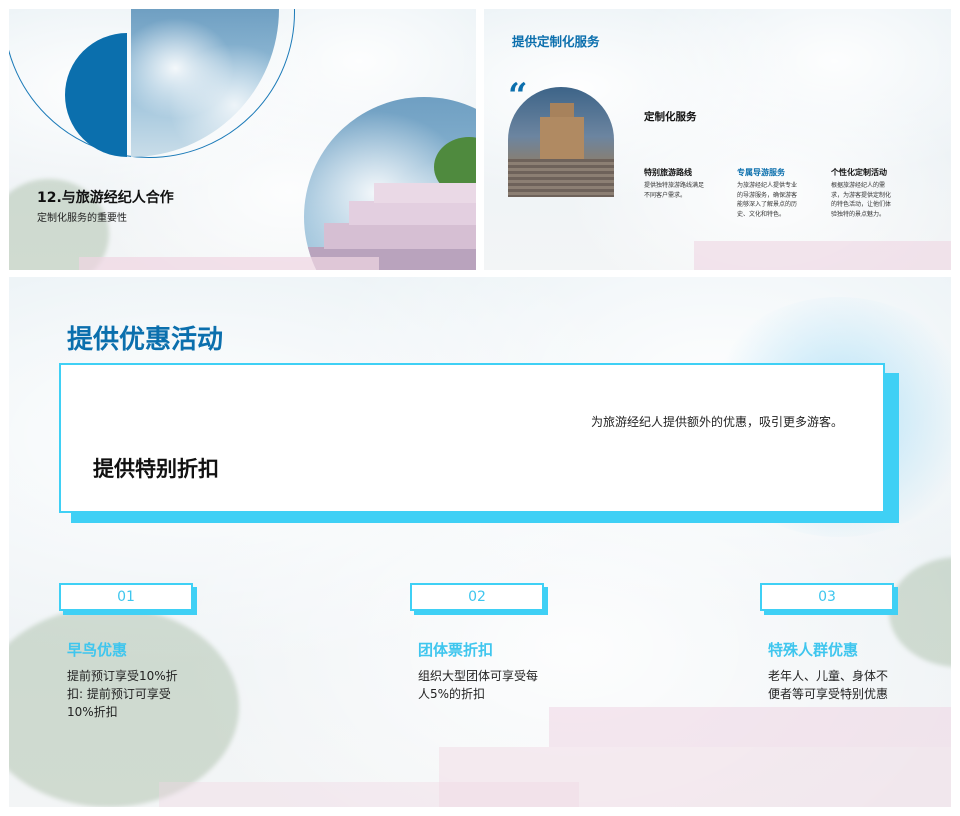 This screenshot has height=816, width=960. Describe the element at coordinates (145, 340) in the screenshot. I see `page-title: 提供优惠活动` at that location.